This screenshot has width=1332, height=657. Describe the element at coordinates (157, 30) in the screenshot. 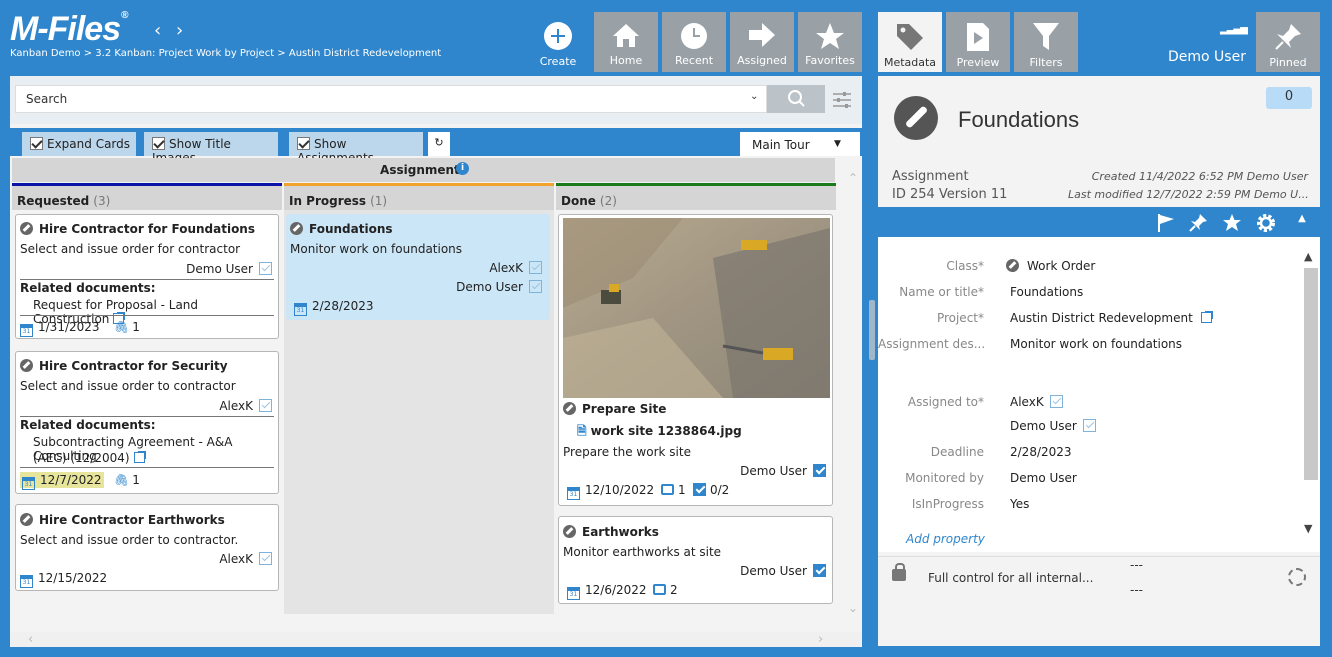

I see `back-arrow-icon: ‹` at that location.